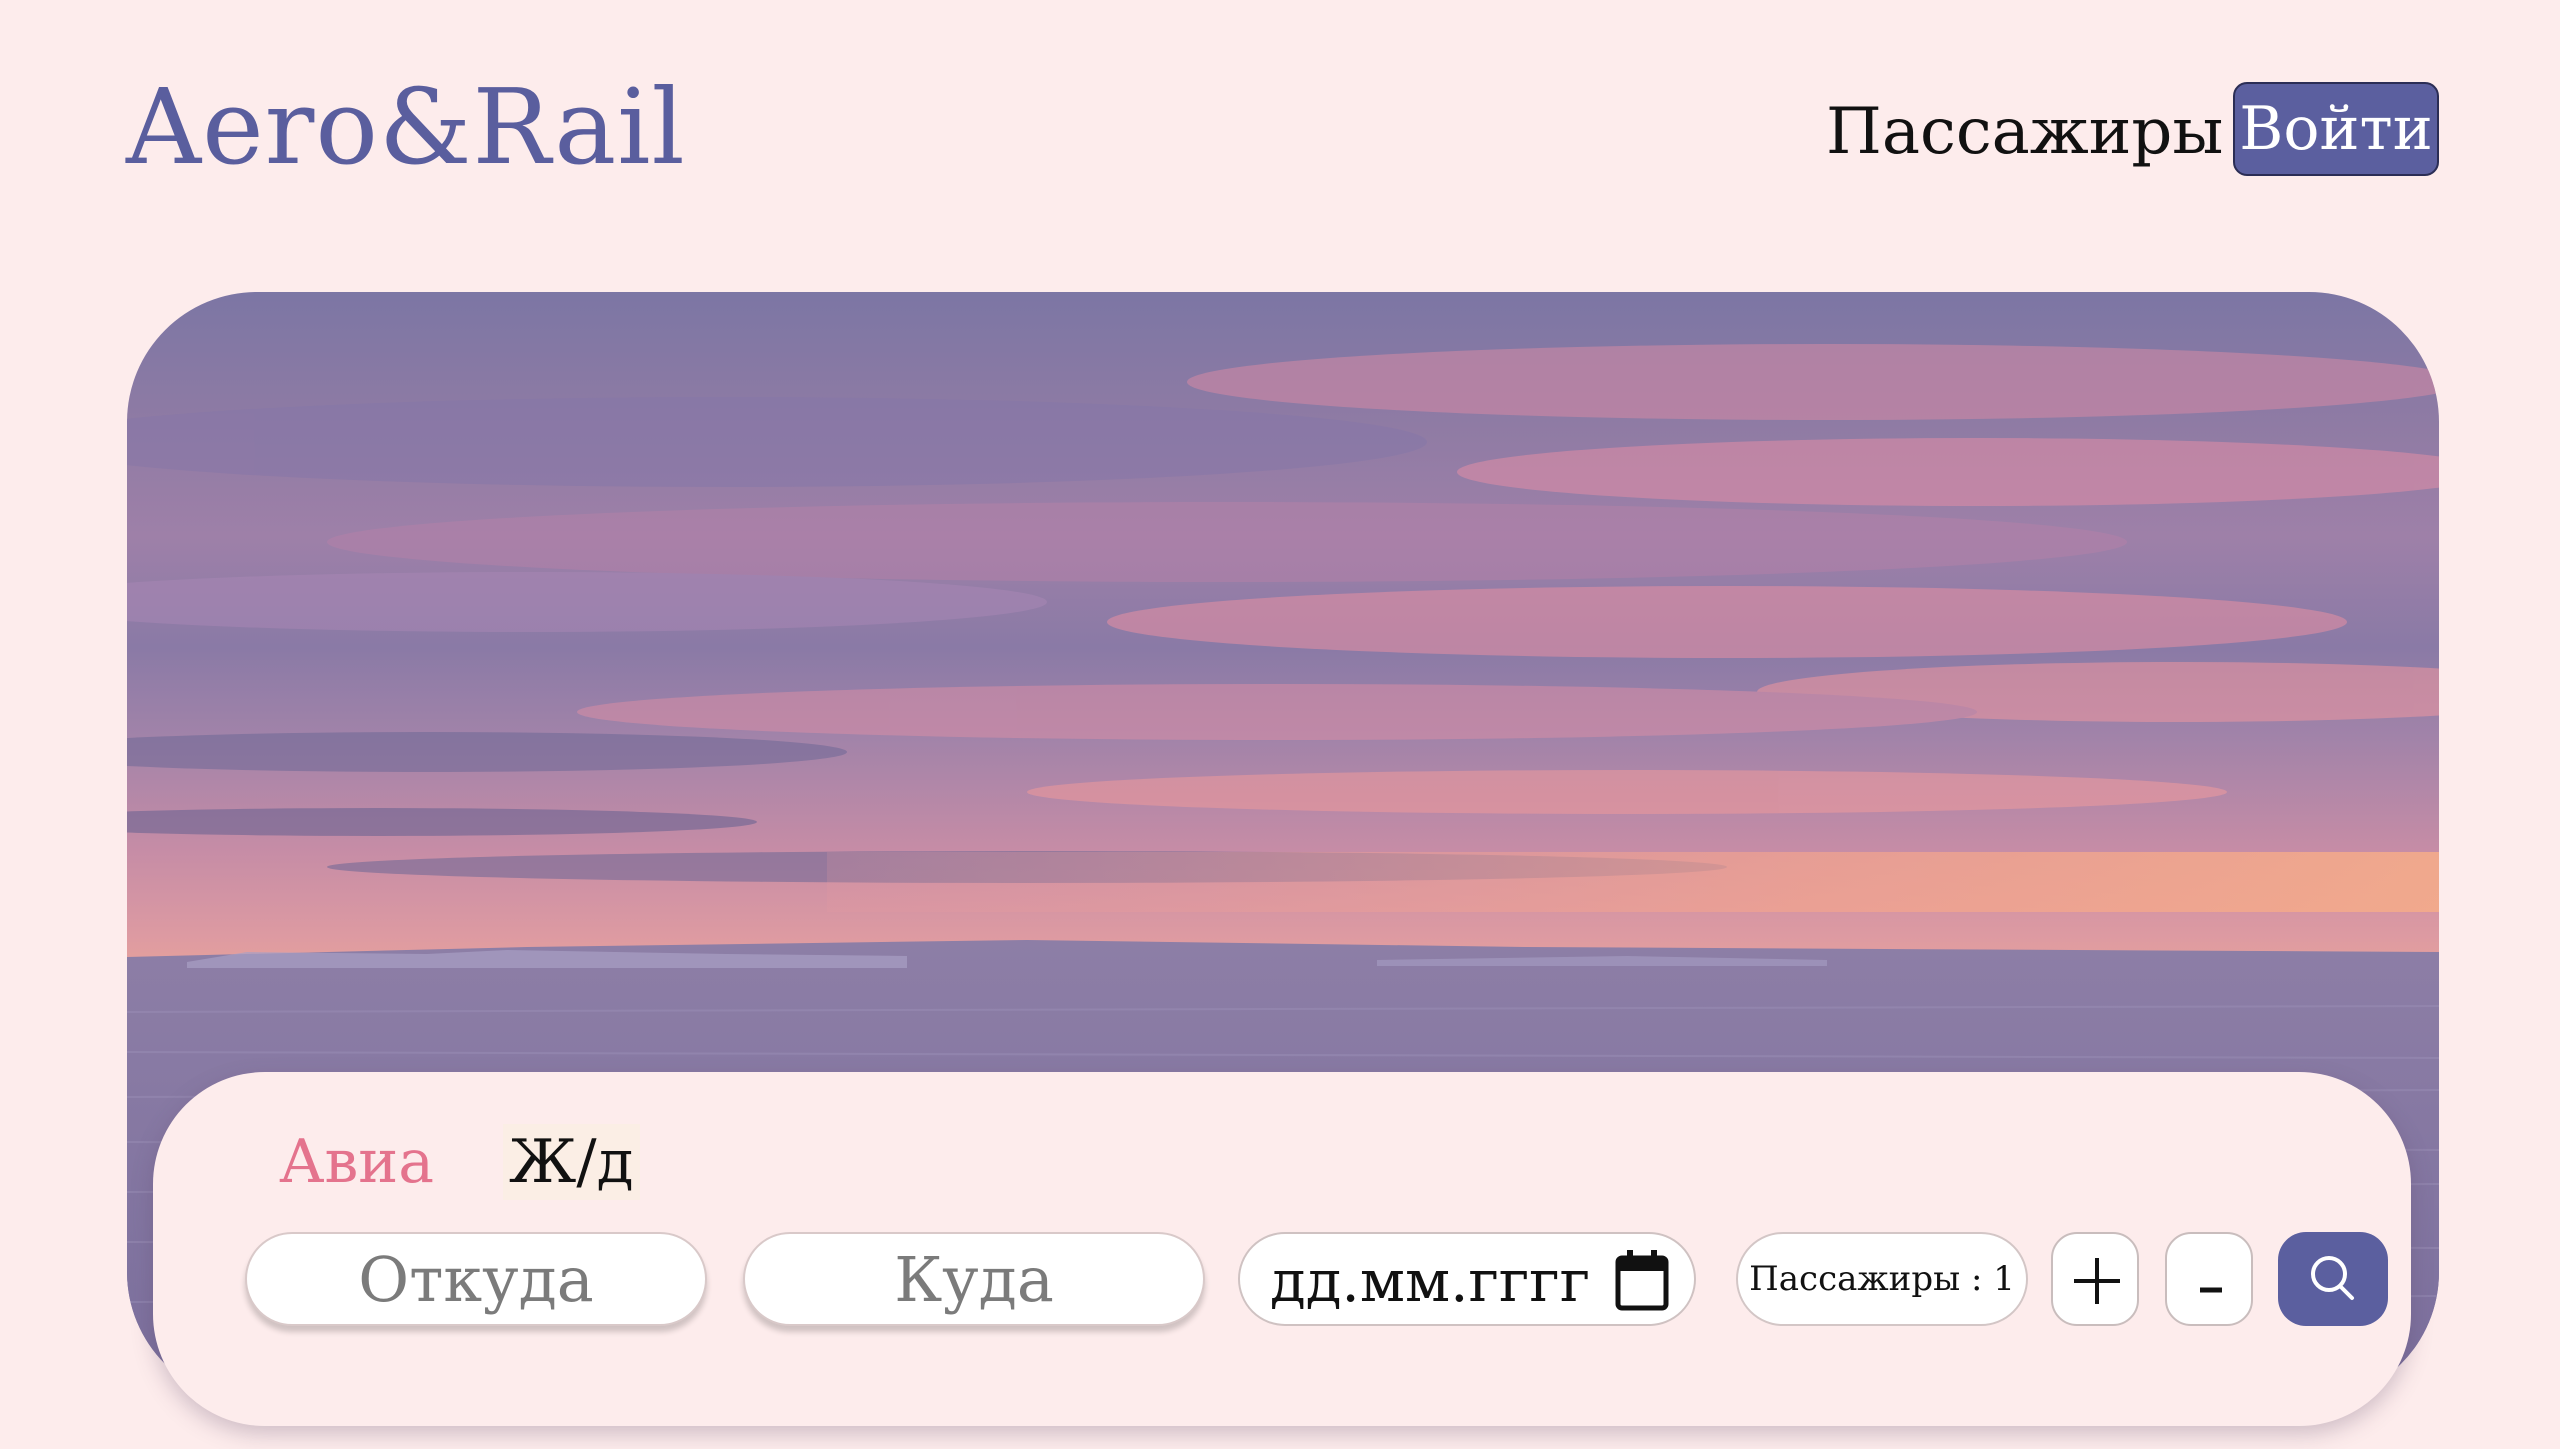 The height and width of the screenshot is (1449, 2560). I want to click on search-button, so click(2333, 1279).